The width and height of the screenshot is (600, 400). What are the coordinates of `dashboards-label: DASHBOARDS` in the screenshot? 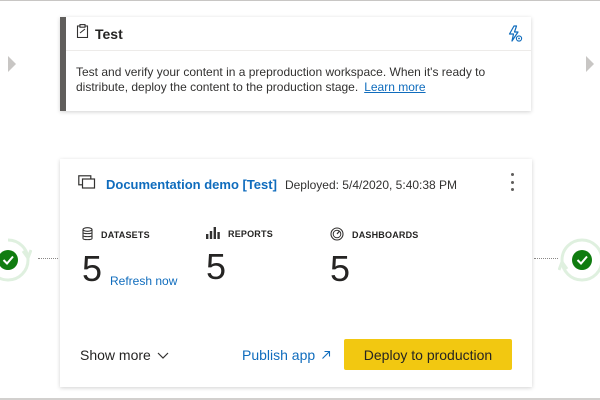 It's located at (385, 235).